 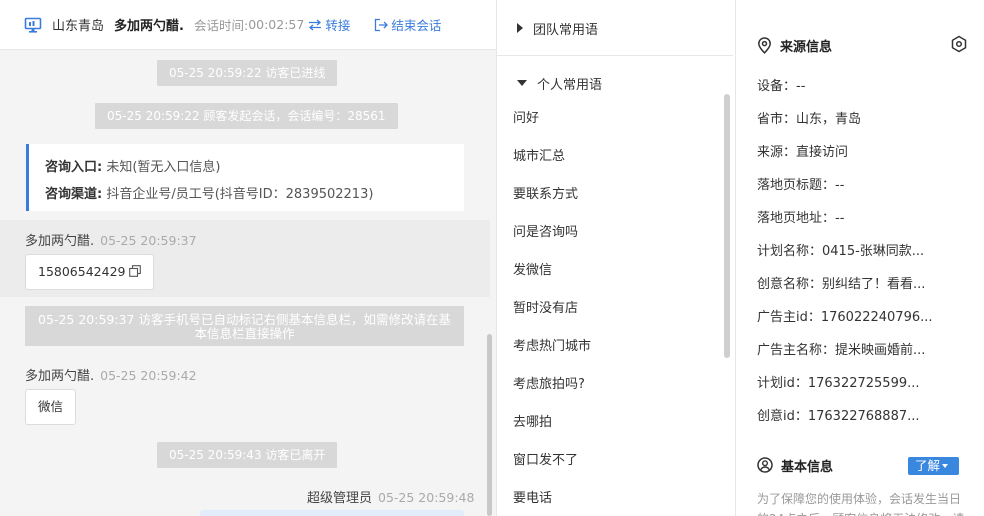 What do you see at coordinates (332, 513) in the screenshot?
I see `agent-message-bubble` at bounding box center [332, 513].